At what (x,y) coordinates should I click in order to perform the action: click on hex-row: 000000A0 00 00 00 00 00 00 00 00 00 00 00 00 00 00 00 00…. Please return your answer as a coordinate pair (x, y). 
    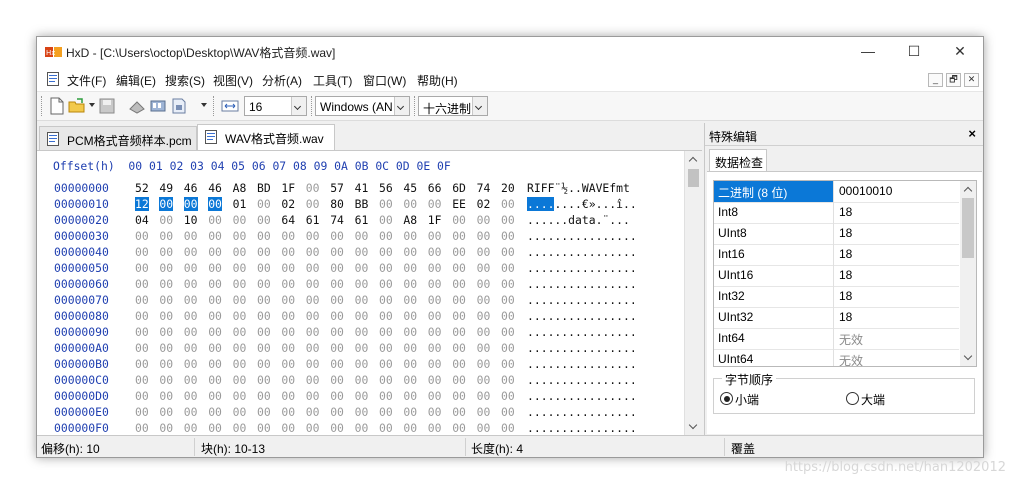
    Looking at the image, I should click on (359, 349).